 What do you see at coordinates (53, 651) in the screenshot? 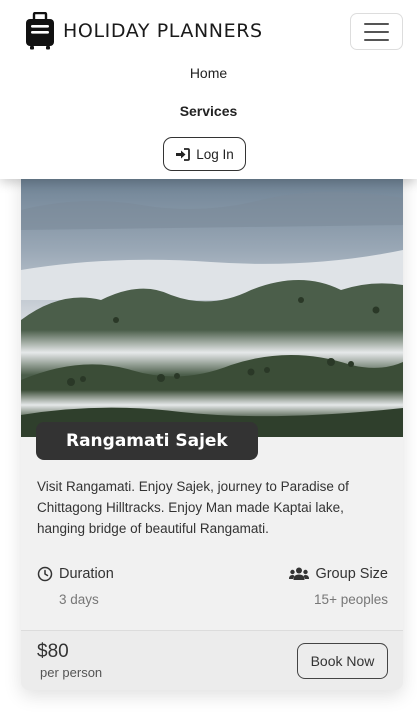
I see `price-amount: $80` at bounding box center [53, 651].